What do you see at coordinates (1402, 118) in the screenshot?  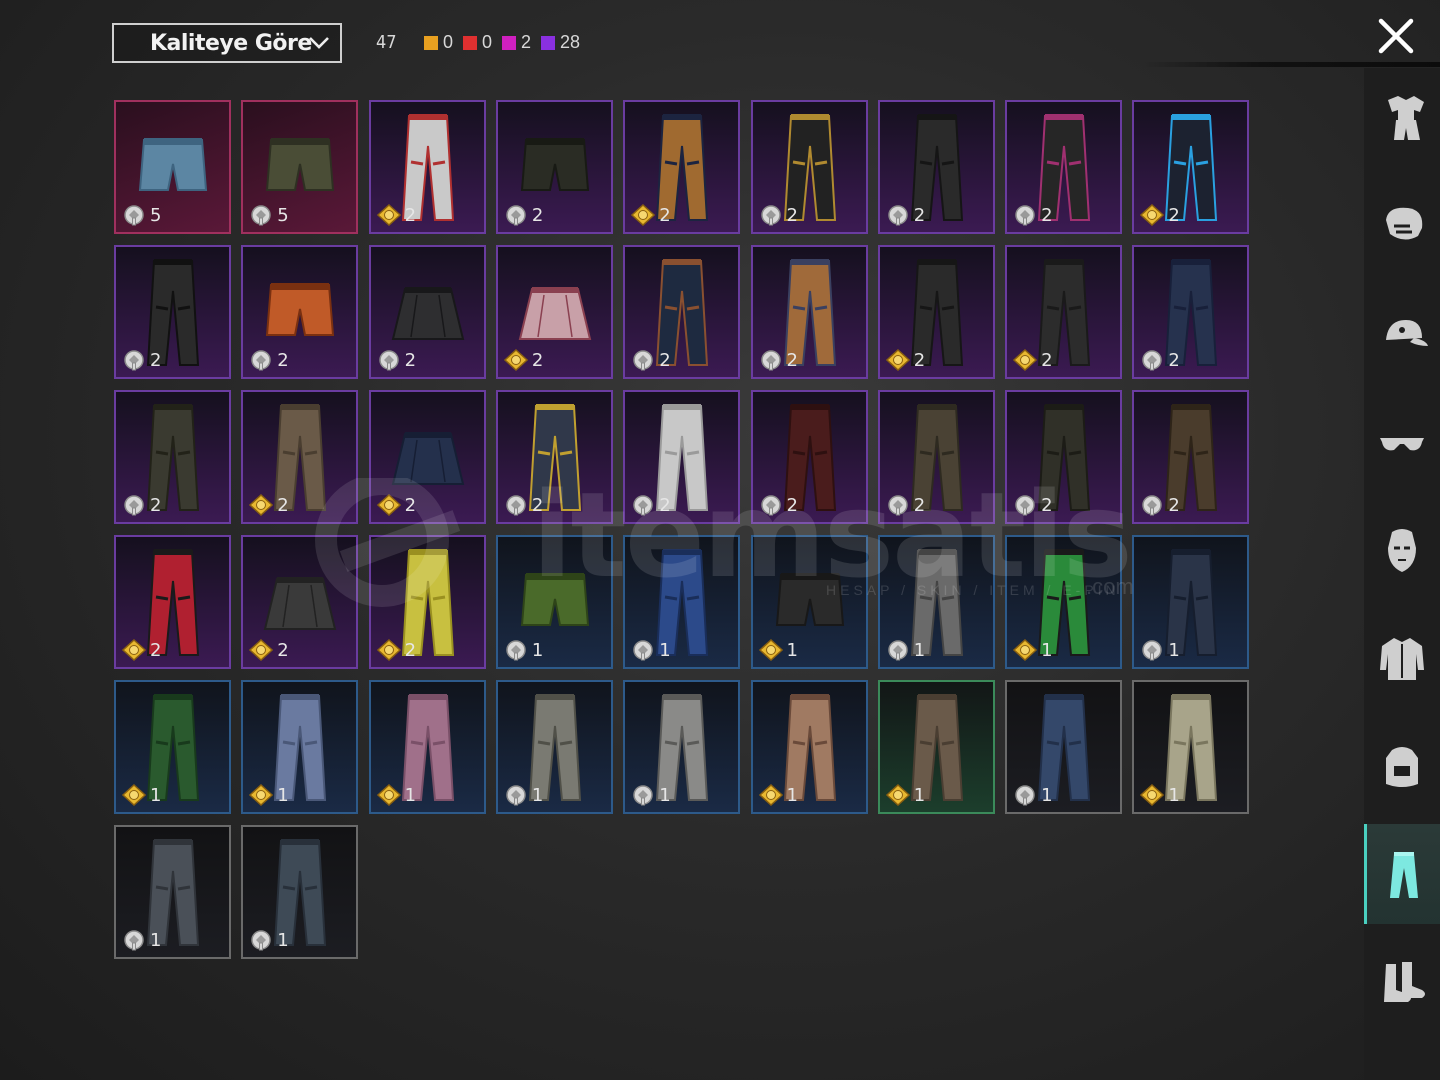 I see `category-tab-outfit` at bounding box center [1402, 118].